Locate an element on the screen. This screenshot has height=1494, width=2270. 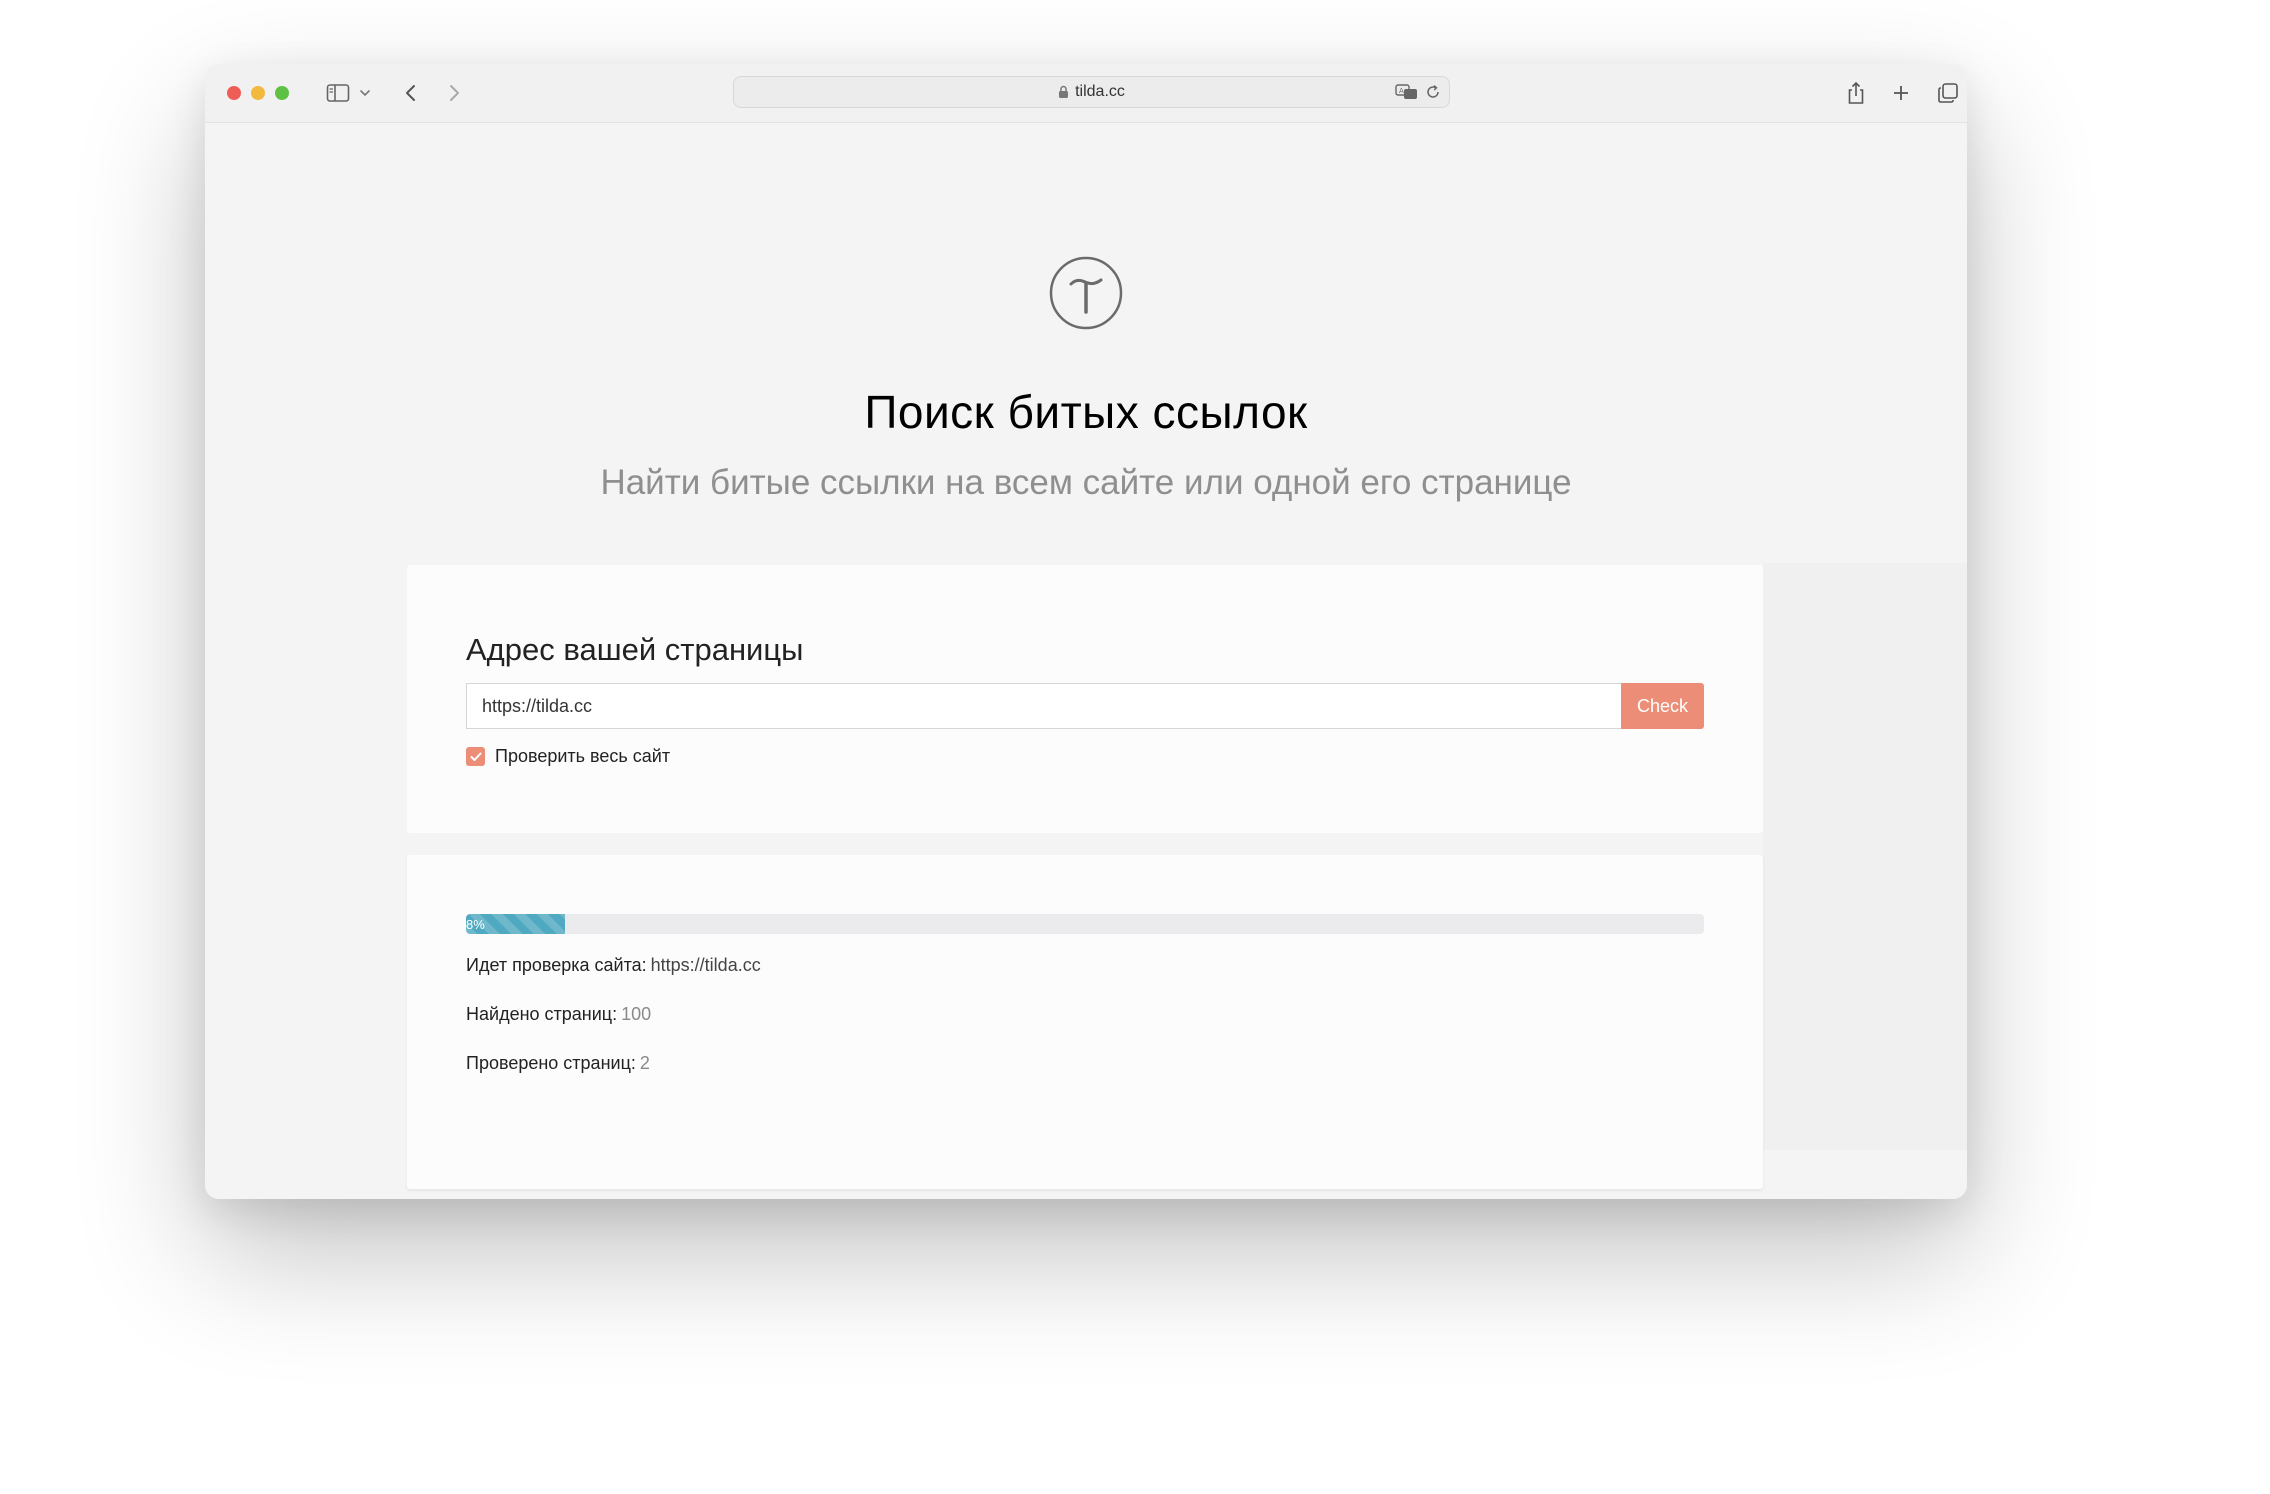
tabs-overview-icon is located at coordinates (1948, 93).